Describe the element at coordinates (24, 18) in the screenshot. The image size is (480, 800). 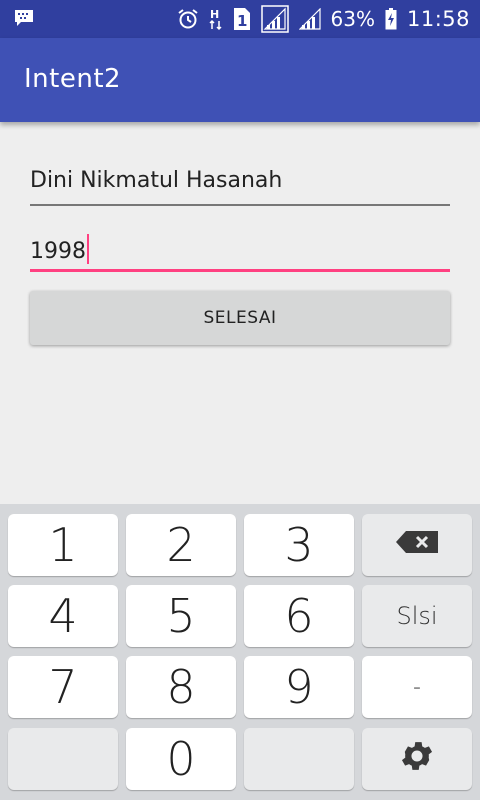
I see `bbm-chat-icon` at that location.